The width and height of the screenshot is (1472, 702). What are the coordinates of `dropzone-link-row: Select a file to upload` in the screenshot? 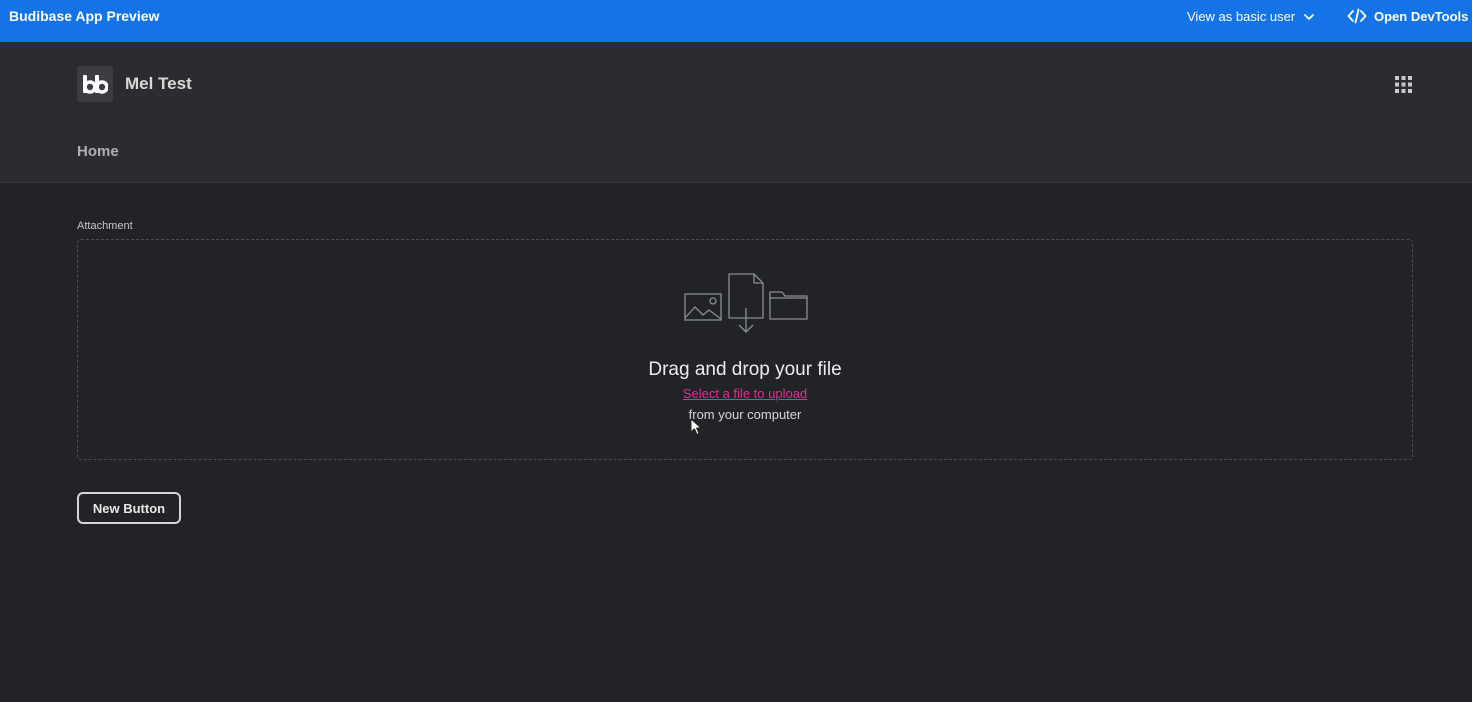 It's located at (745, 393).